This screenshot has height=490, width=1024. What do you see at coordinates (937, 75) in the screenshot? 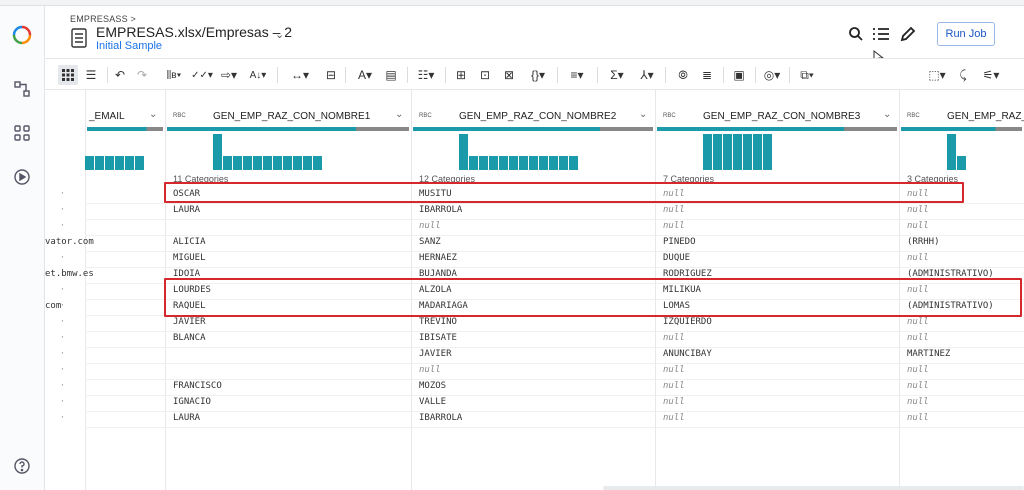
I see `selection-icon: ⬚▾` at bounding box center [937, 75].